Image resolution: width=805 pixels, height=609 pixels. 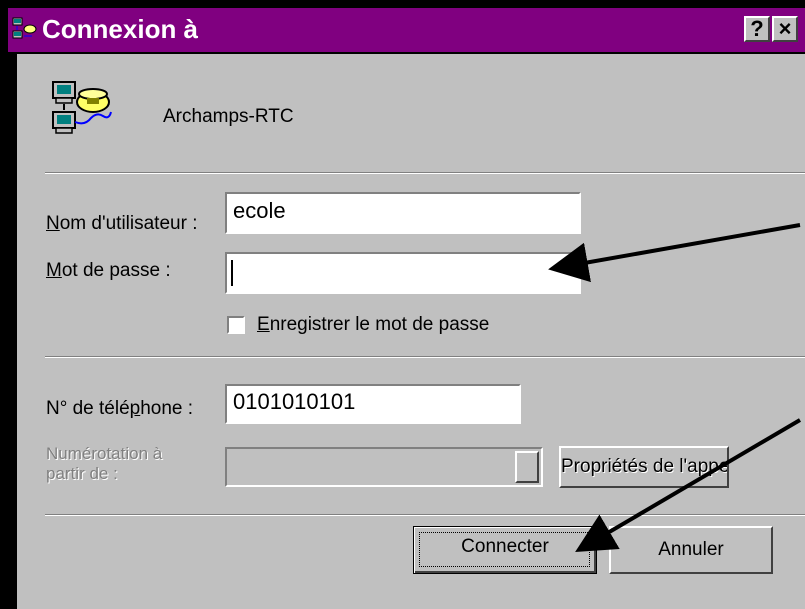 I want to click on password-input, so click(x=403, y=273).